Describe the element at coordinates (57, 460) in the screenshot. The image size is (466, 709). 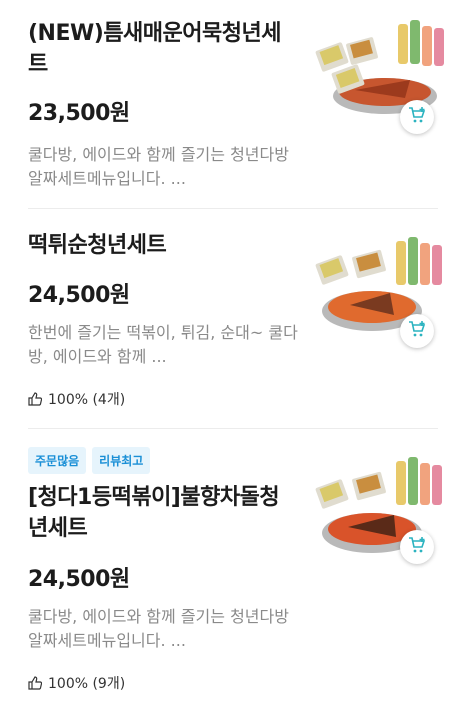
I see `badge-popular: 주문많음` at that location.